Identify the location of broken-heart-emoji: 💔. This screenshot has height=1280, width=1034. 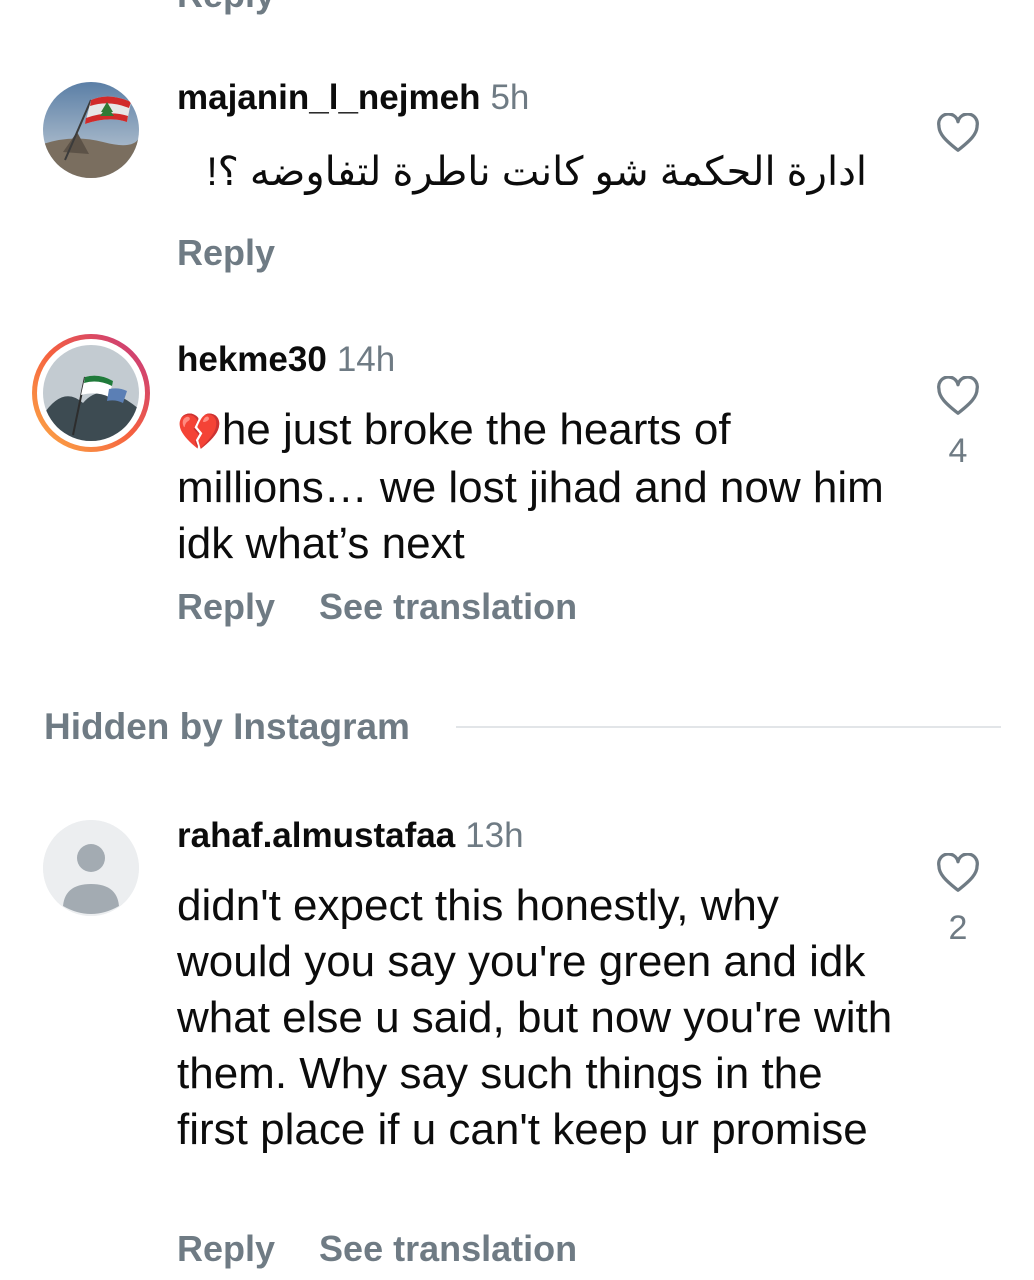
(199, 431).